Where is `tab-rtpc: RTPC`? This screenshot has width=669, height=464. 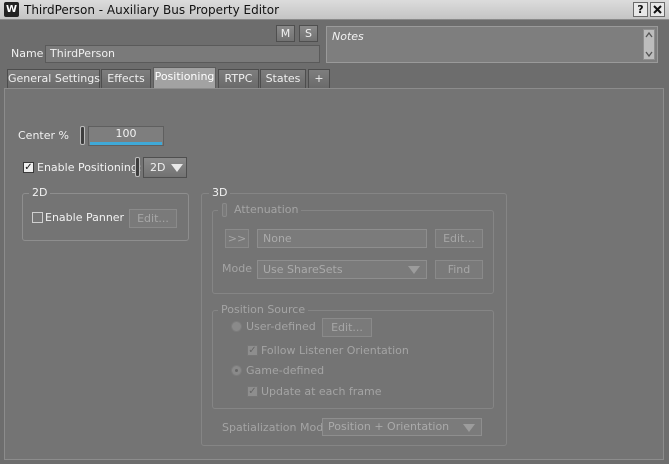 tab-rtpc: RTPC is located at coordinates (238, 78).